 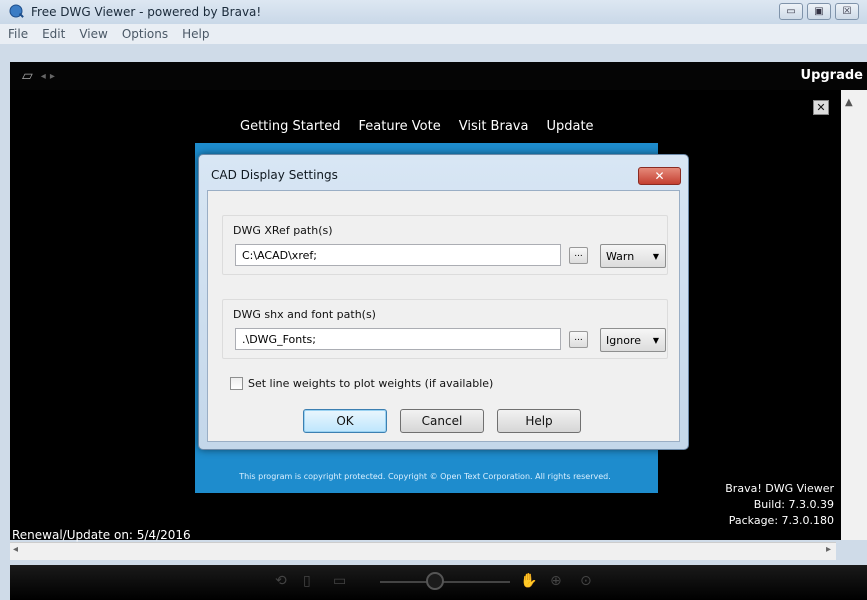 I want to click on font-path-group: DWG shx and font path(s) ... Ignore ▼, so click(x=445, y=329).